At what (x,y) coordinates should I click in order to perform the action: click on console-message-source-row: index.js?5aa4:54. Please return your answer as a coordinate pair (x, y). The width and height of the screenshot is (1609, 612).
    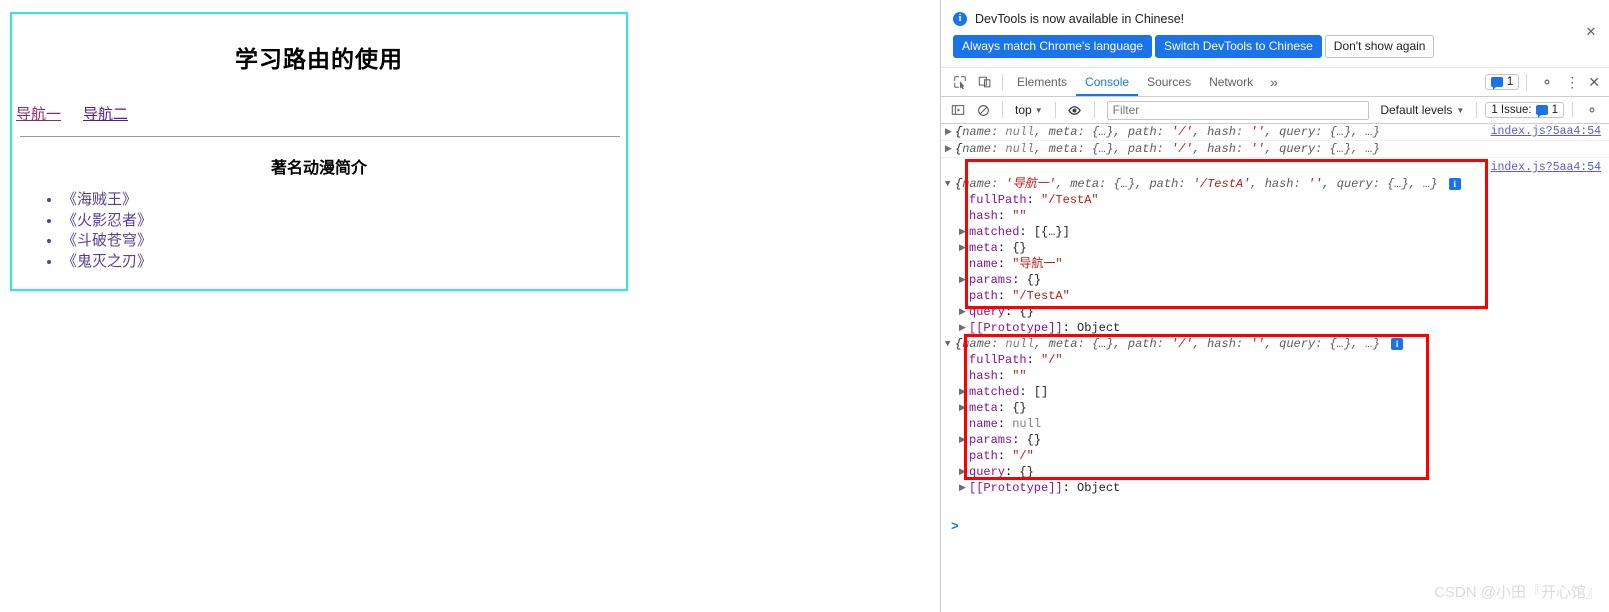
    Looking at the image, I should click on (1275, 167).